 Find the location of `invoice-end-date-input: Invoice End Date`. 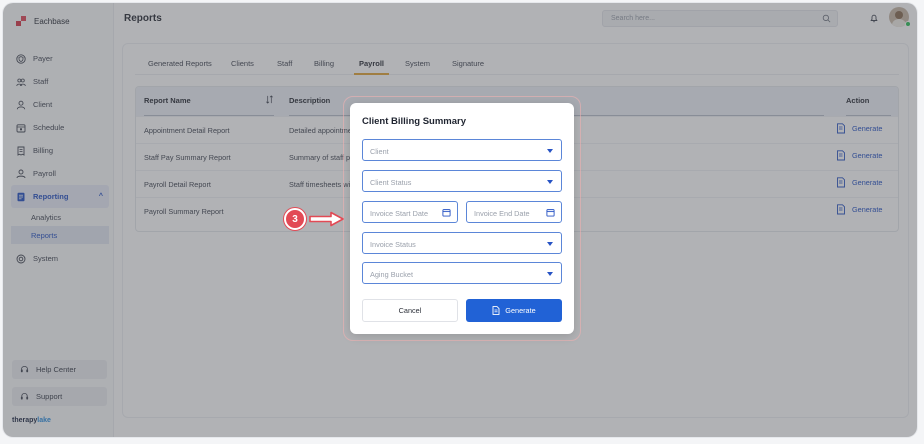

invoice-end-date-input: Invoice End Date is located at coordinates (514, 212).